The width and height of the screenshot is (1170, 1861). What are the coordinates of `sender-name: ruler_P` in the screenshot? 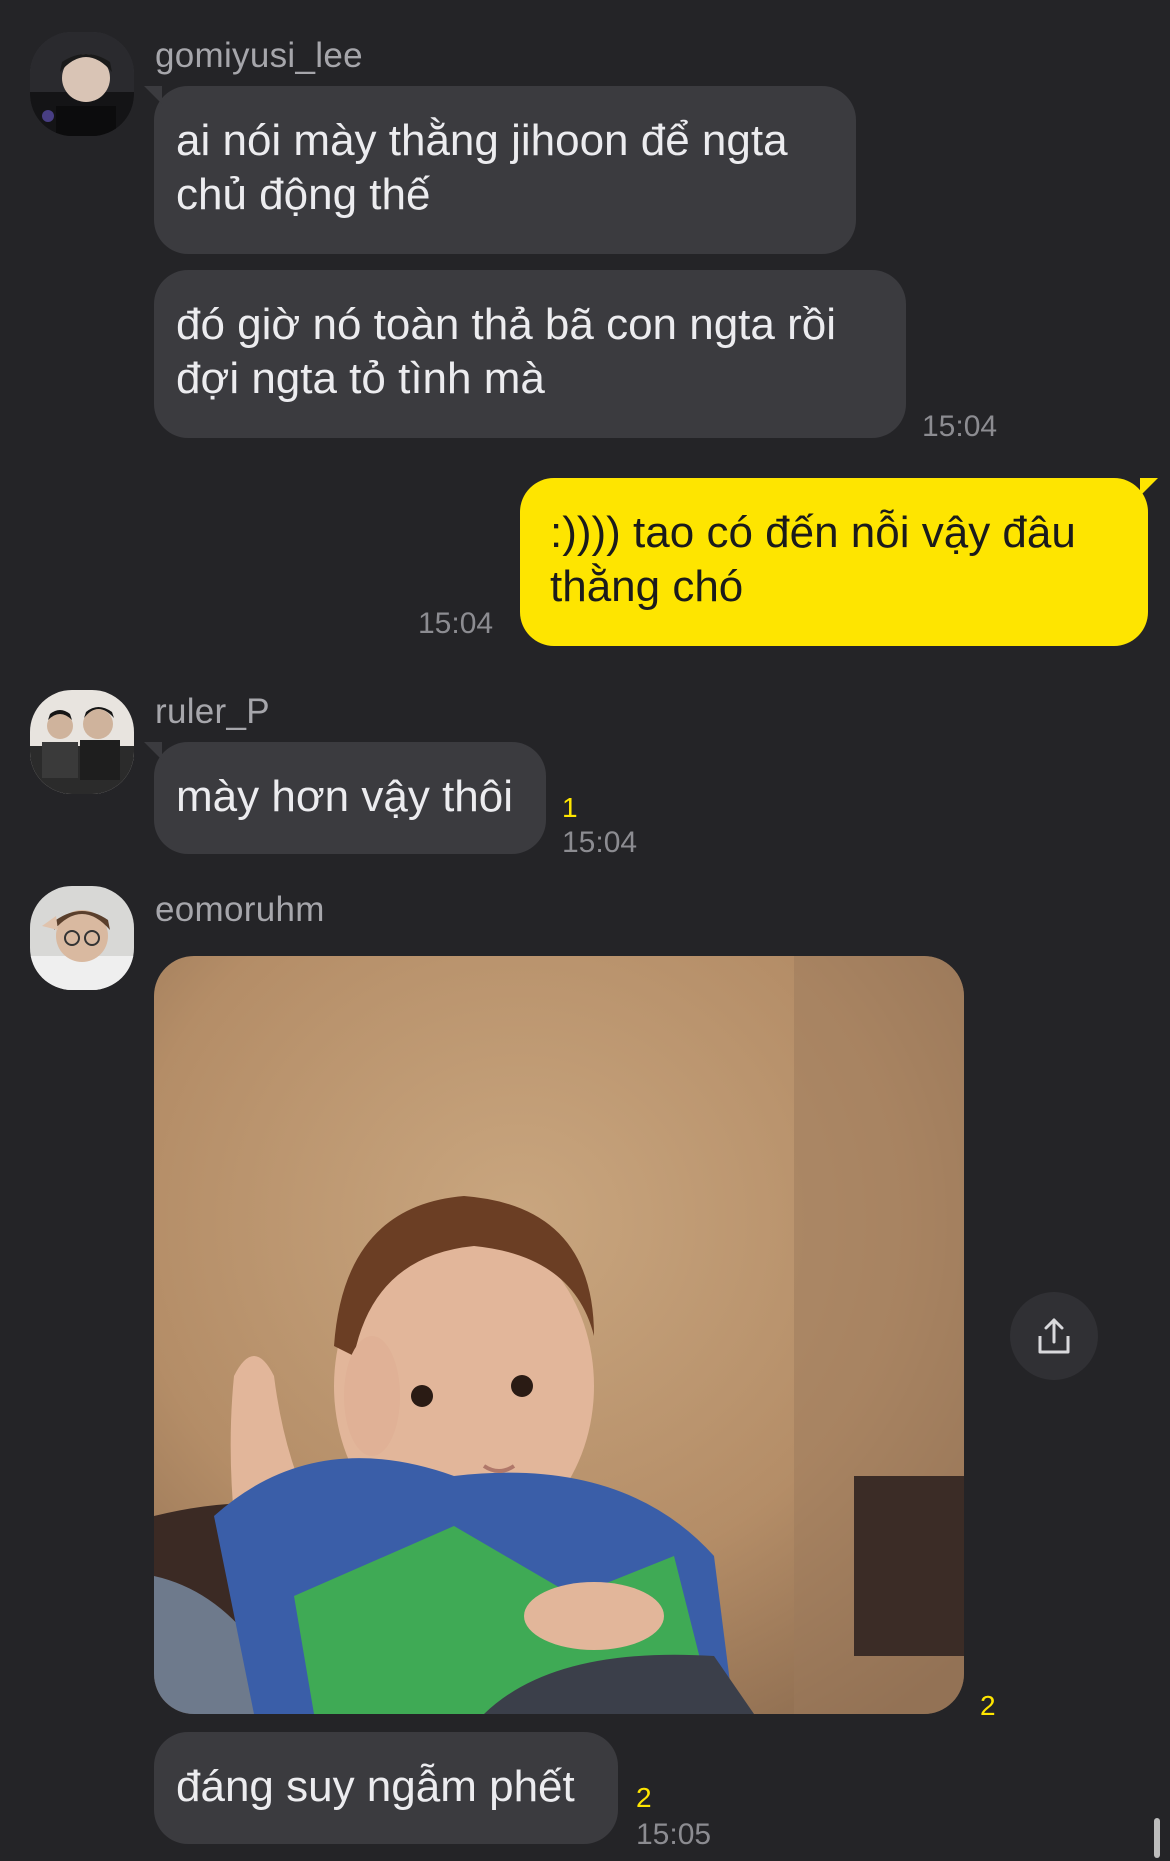 It's located at (212, 711).